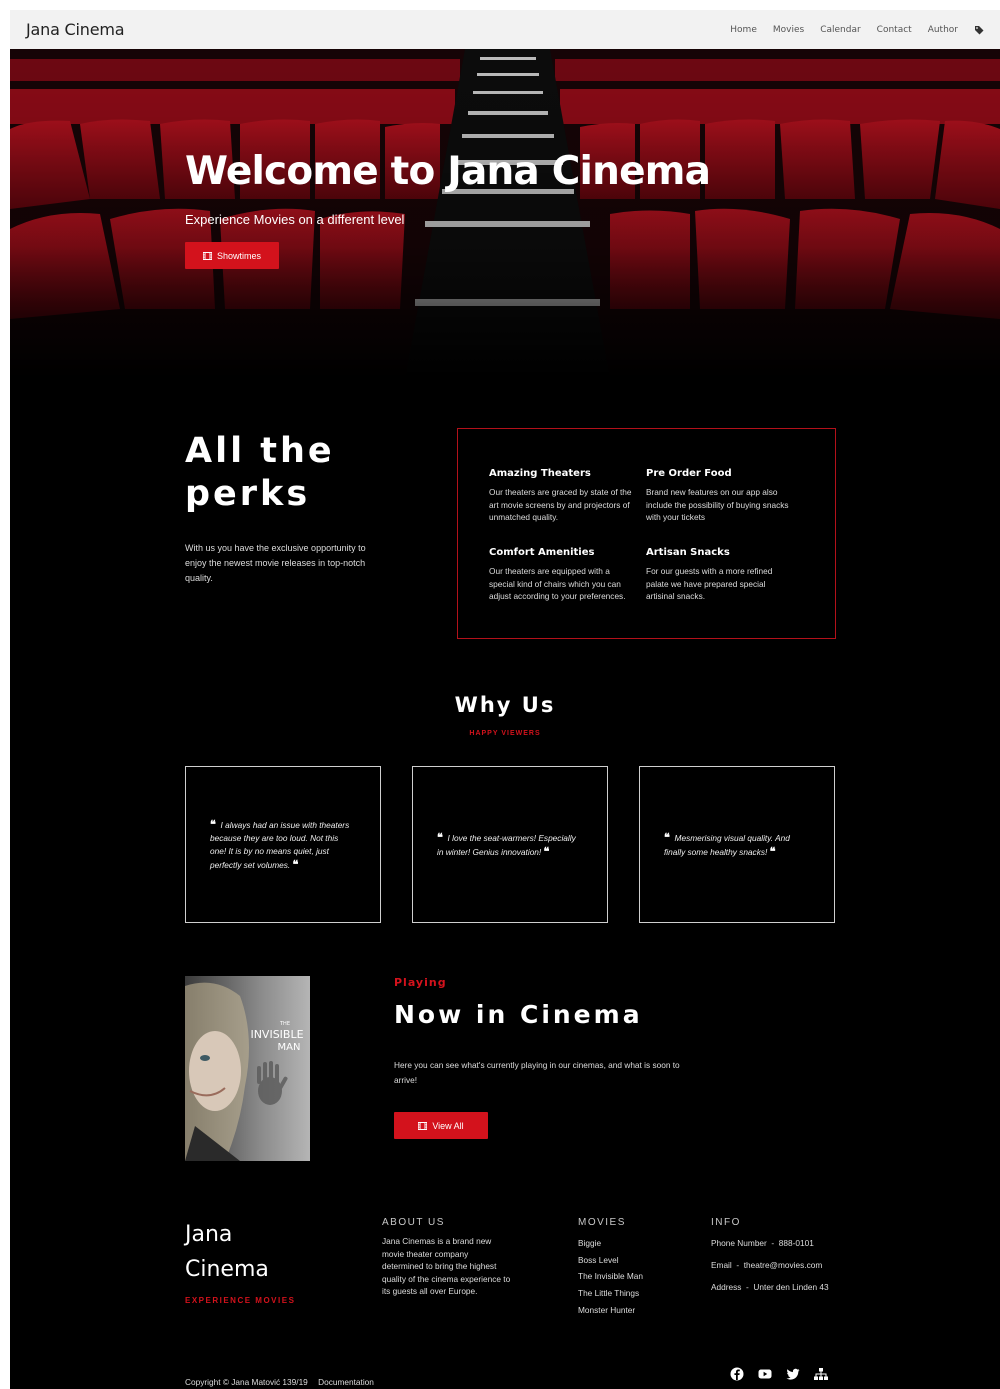 The image size is (1000, 1389). I want to click on footer-movie-link: The Invisible Man, so click(610, 1276).